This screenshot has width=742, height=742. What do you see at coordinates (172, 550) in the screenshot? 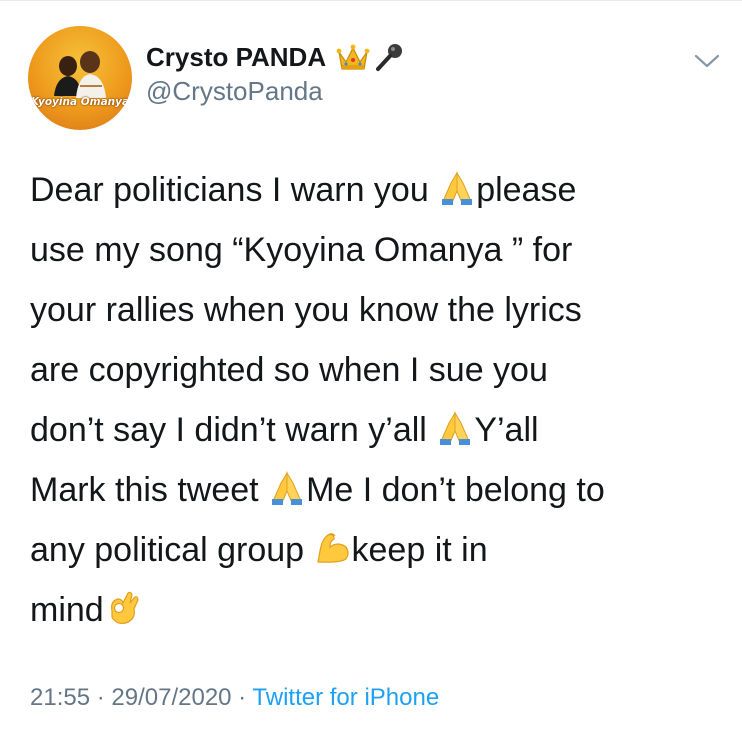
I see `text-segment: any political group` at bounding box center [172, 550].